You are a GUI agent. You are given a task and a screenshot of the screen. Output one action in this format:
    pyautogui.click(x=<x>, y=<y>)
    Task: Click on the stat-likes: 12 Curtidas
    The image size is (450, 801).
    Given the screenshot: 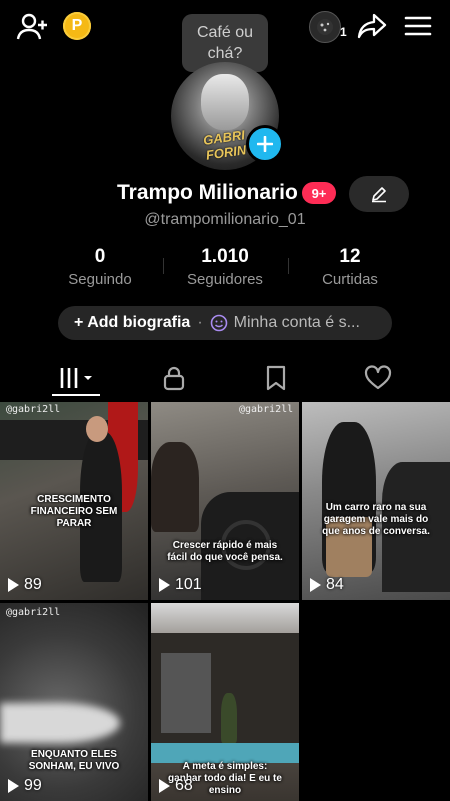 What is the action you would take?
    pyautogui.click(x=350, y=267)
    